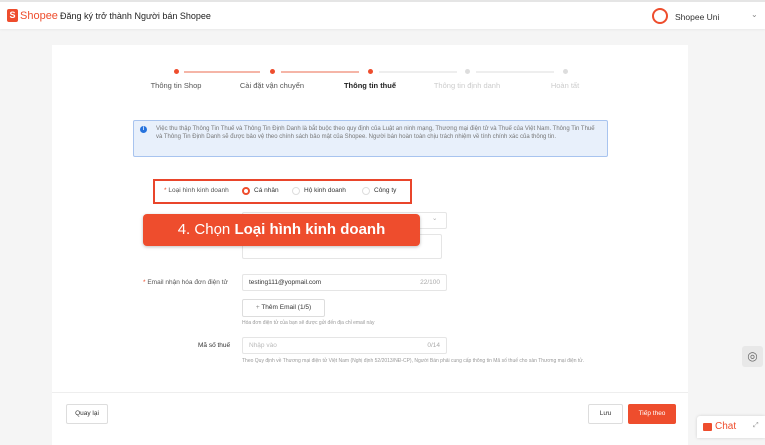 The height and width of the screenshot is (445, 765). Describe the element at coordinates (296, 191) in the screenshot. I see `radio-household` at that location.